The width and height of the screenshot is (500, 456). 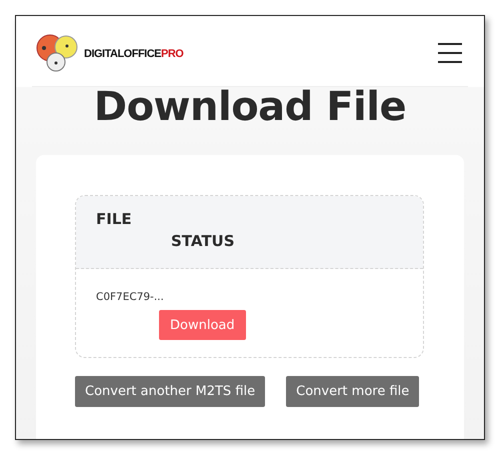 What do you see at coordinates (203, 241) in the screenshot?
I see `column-header: STATUS` at bounding box center [203, 241].